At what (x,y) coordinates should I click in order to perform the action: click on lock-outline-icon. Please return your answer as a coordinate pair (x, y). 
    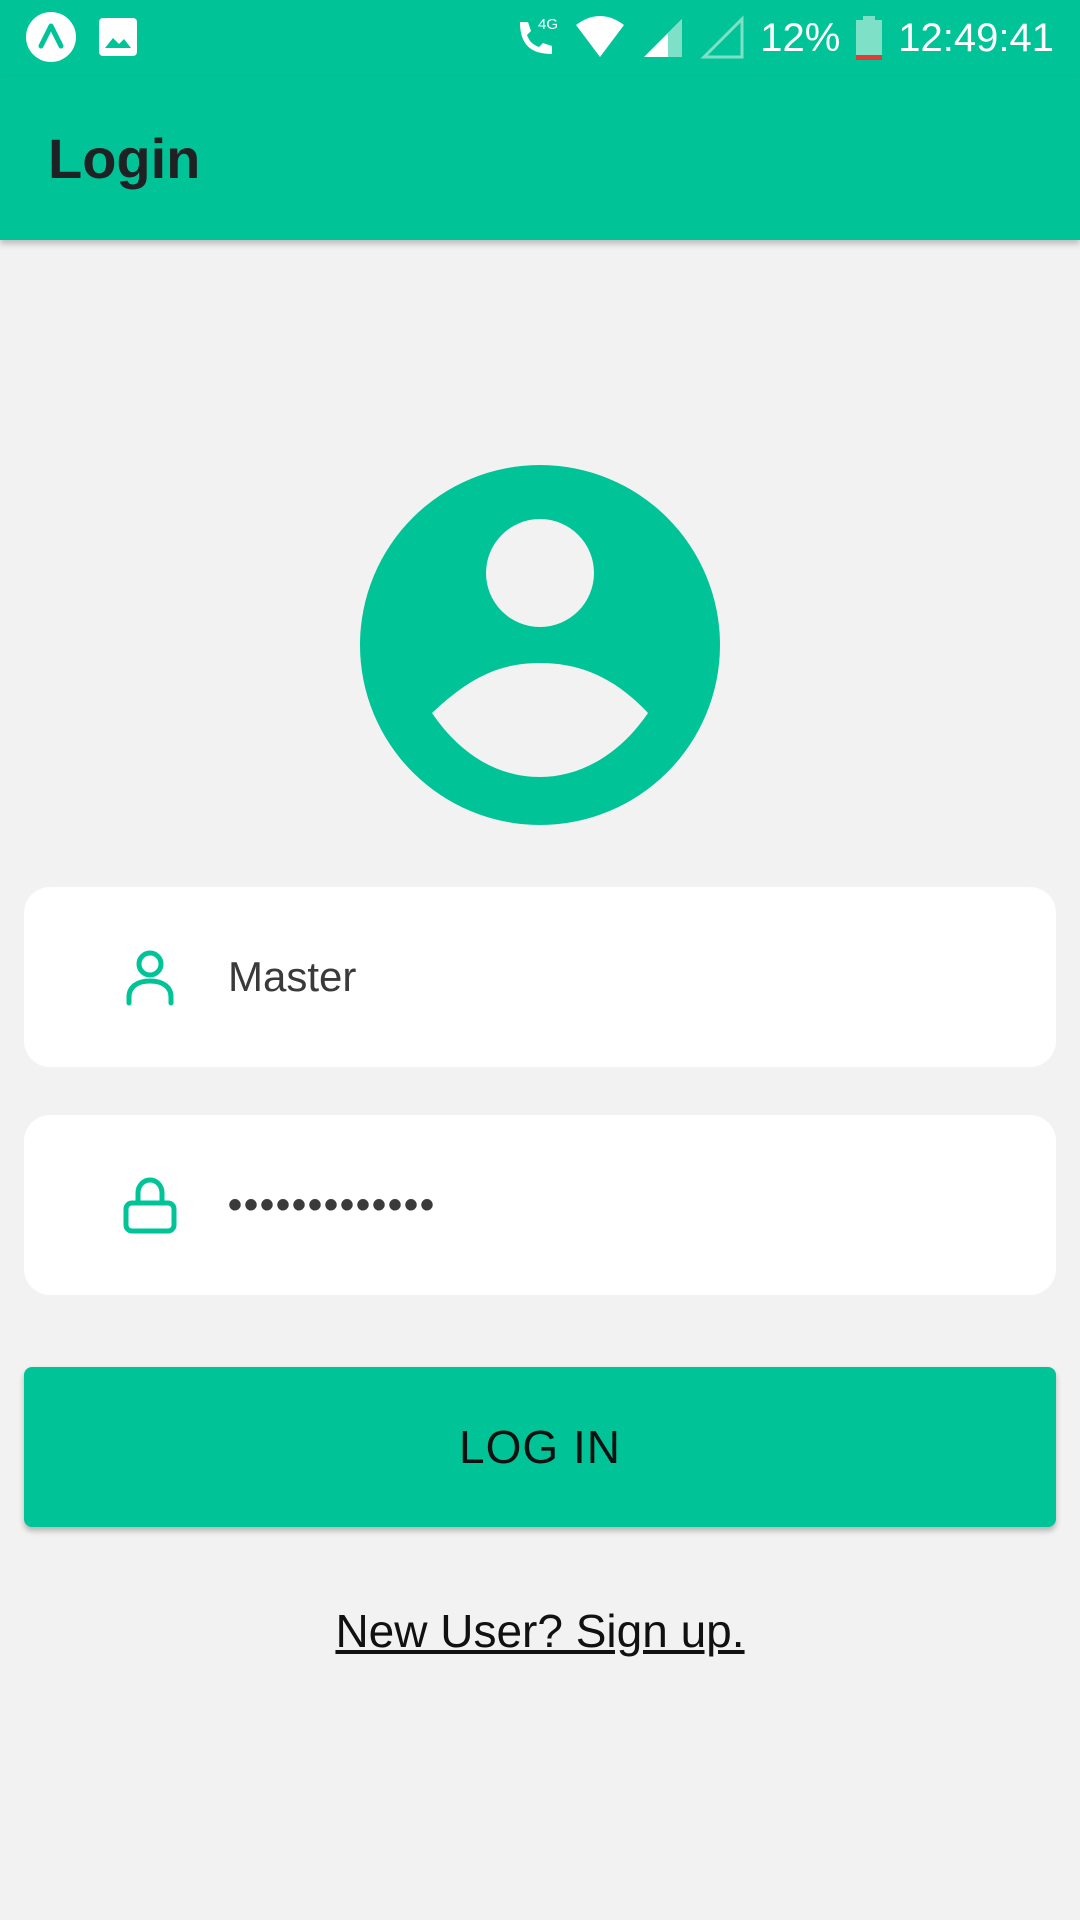
    Looking at the image, I should click on (150, 1205).